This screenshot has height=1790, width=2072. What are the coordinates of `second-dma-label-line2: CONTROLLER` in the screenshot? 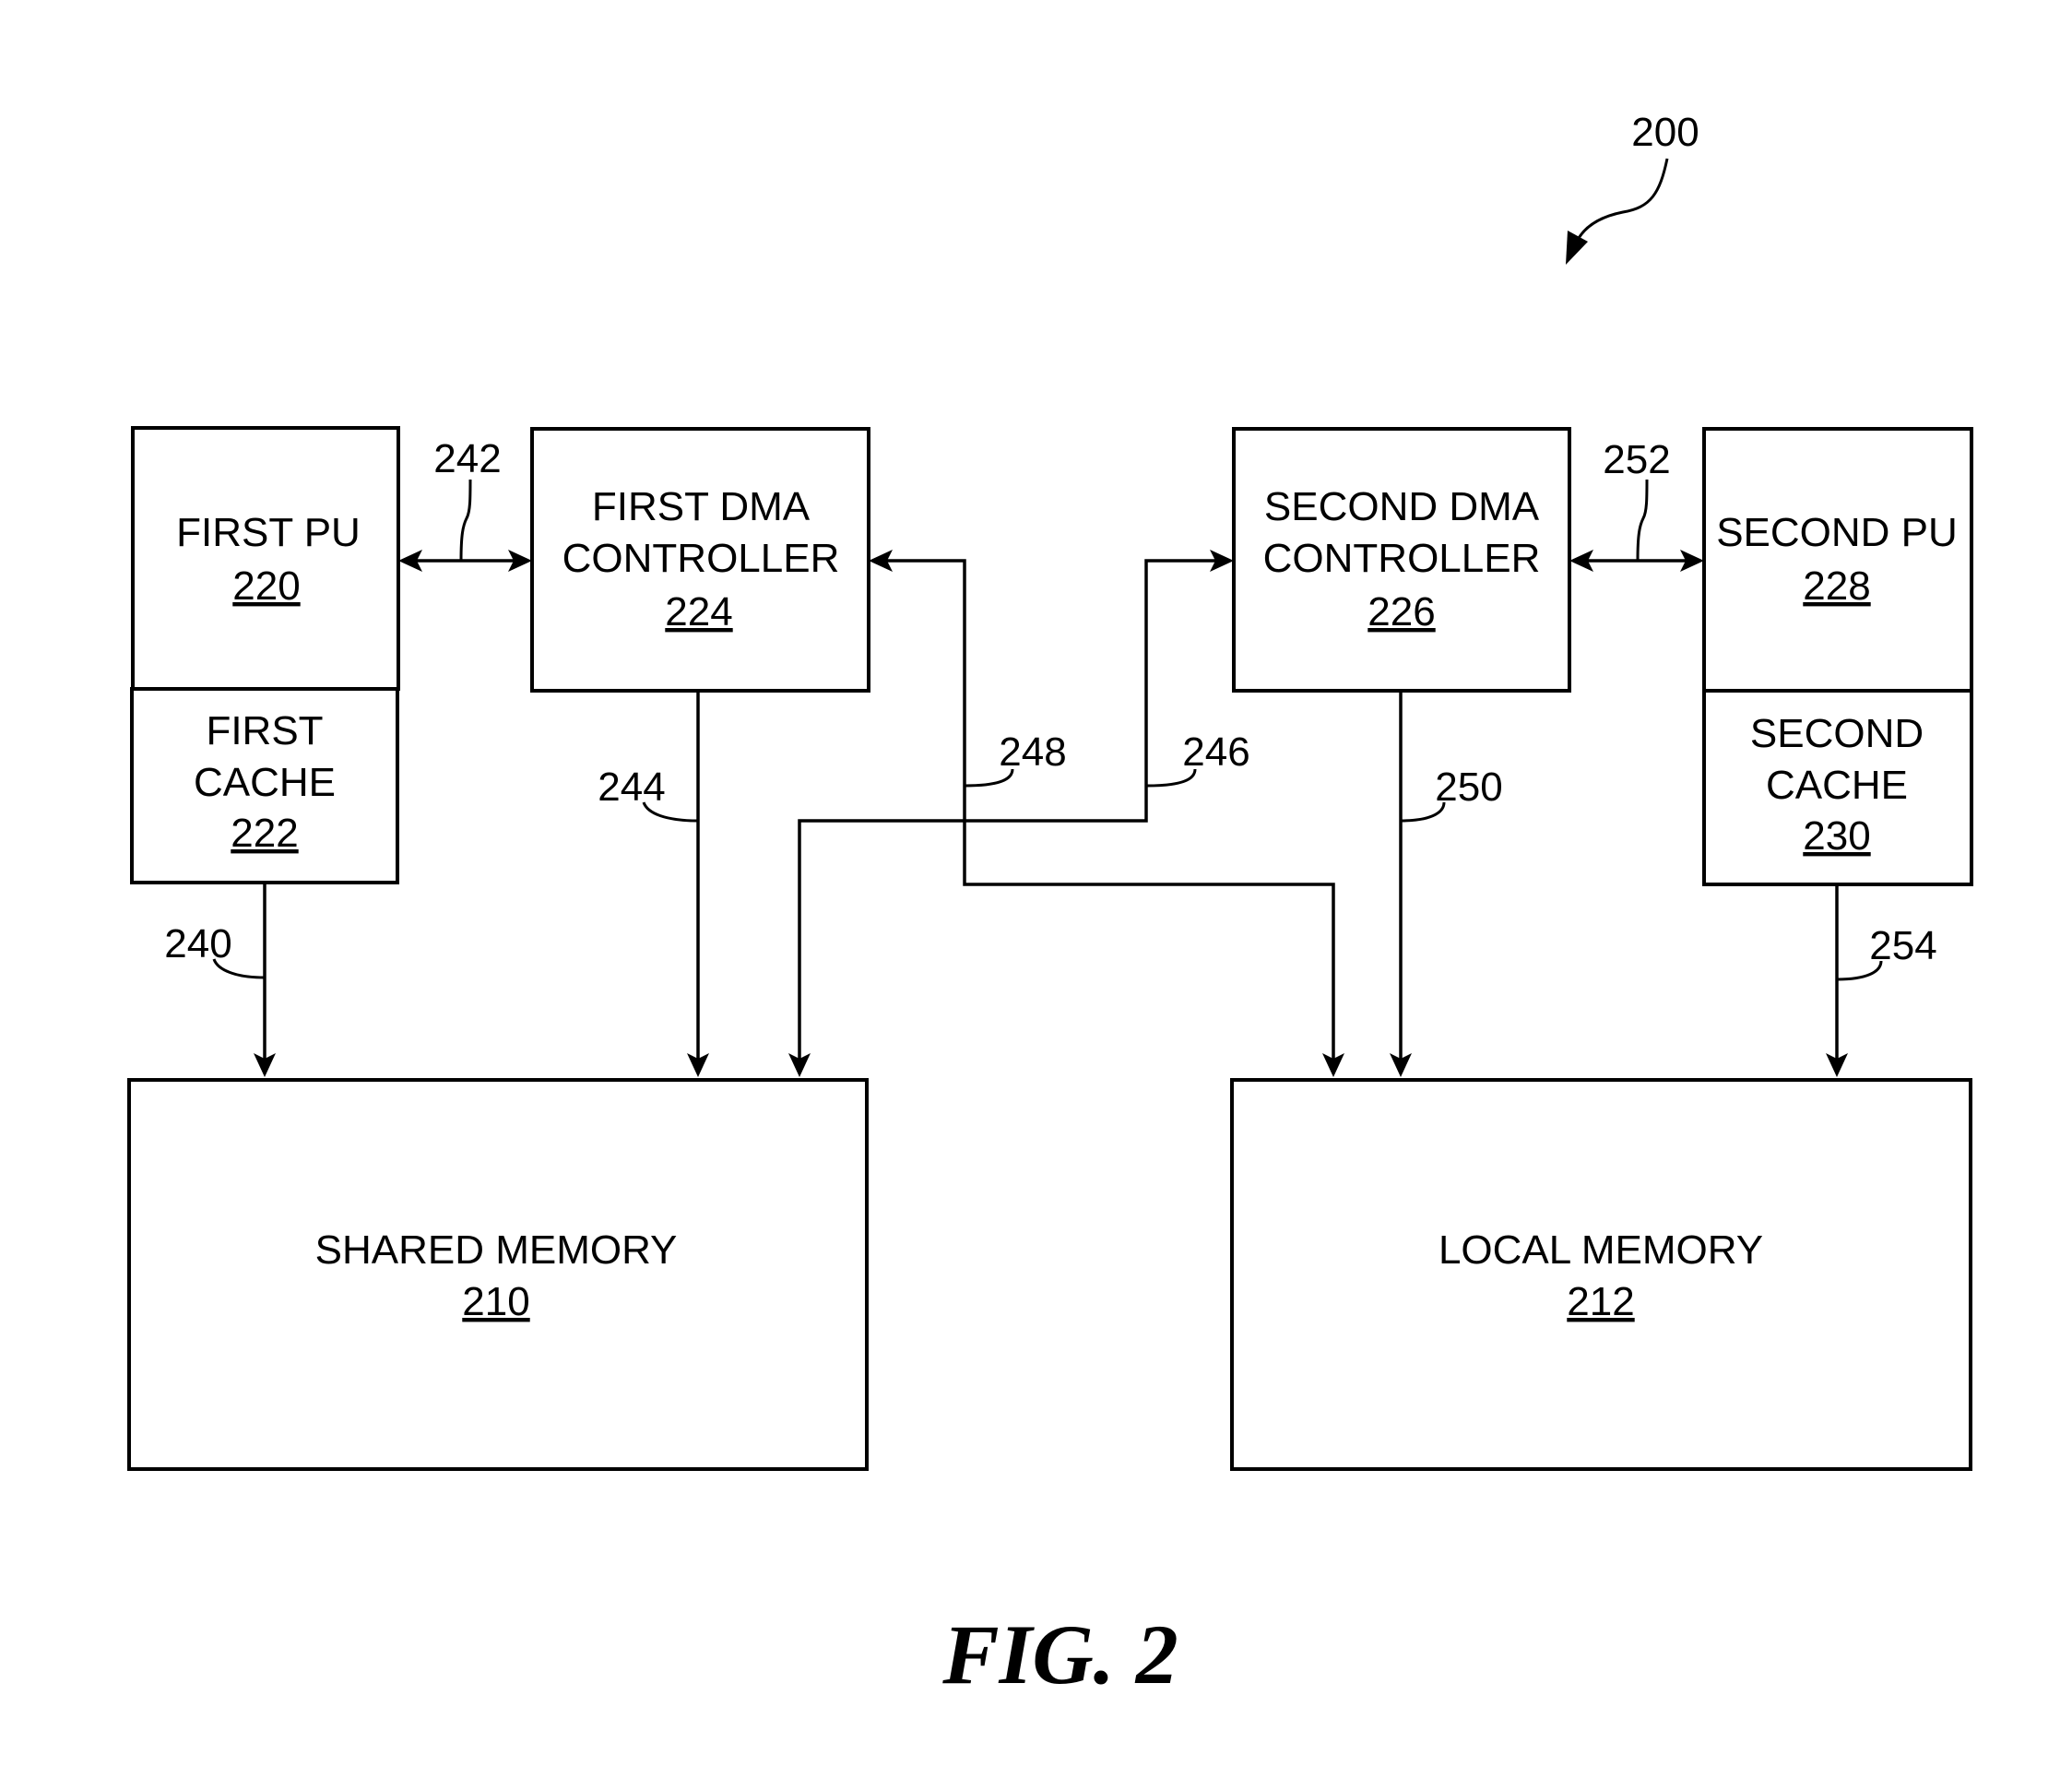 It's located at (1402, 558).